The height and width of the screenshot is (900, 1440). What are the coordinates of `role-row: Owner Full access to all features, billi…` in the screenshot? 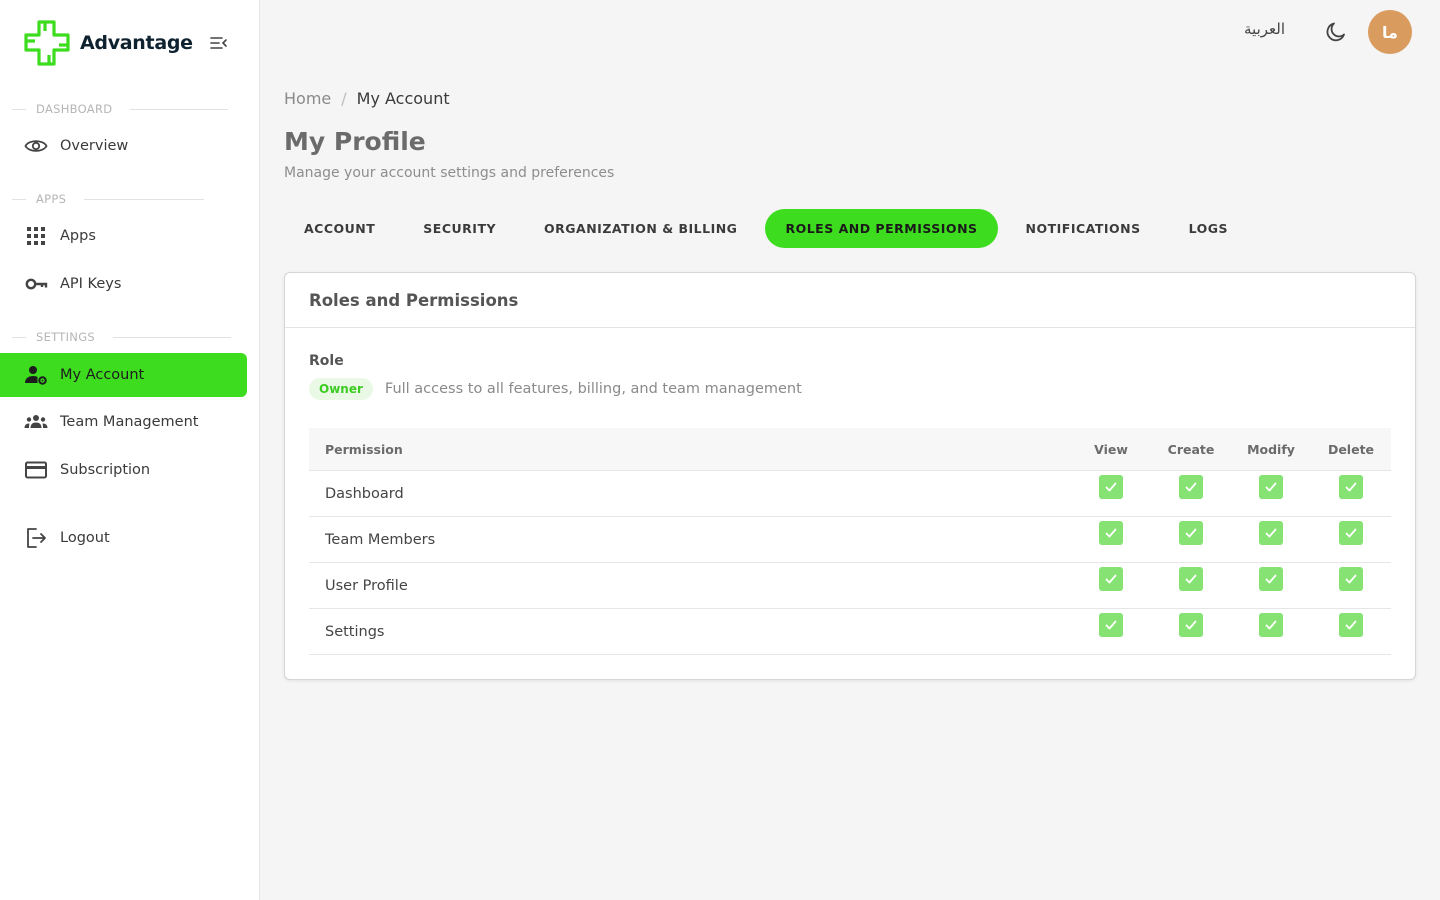 It's located at (555, 389).